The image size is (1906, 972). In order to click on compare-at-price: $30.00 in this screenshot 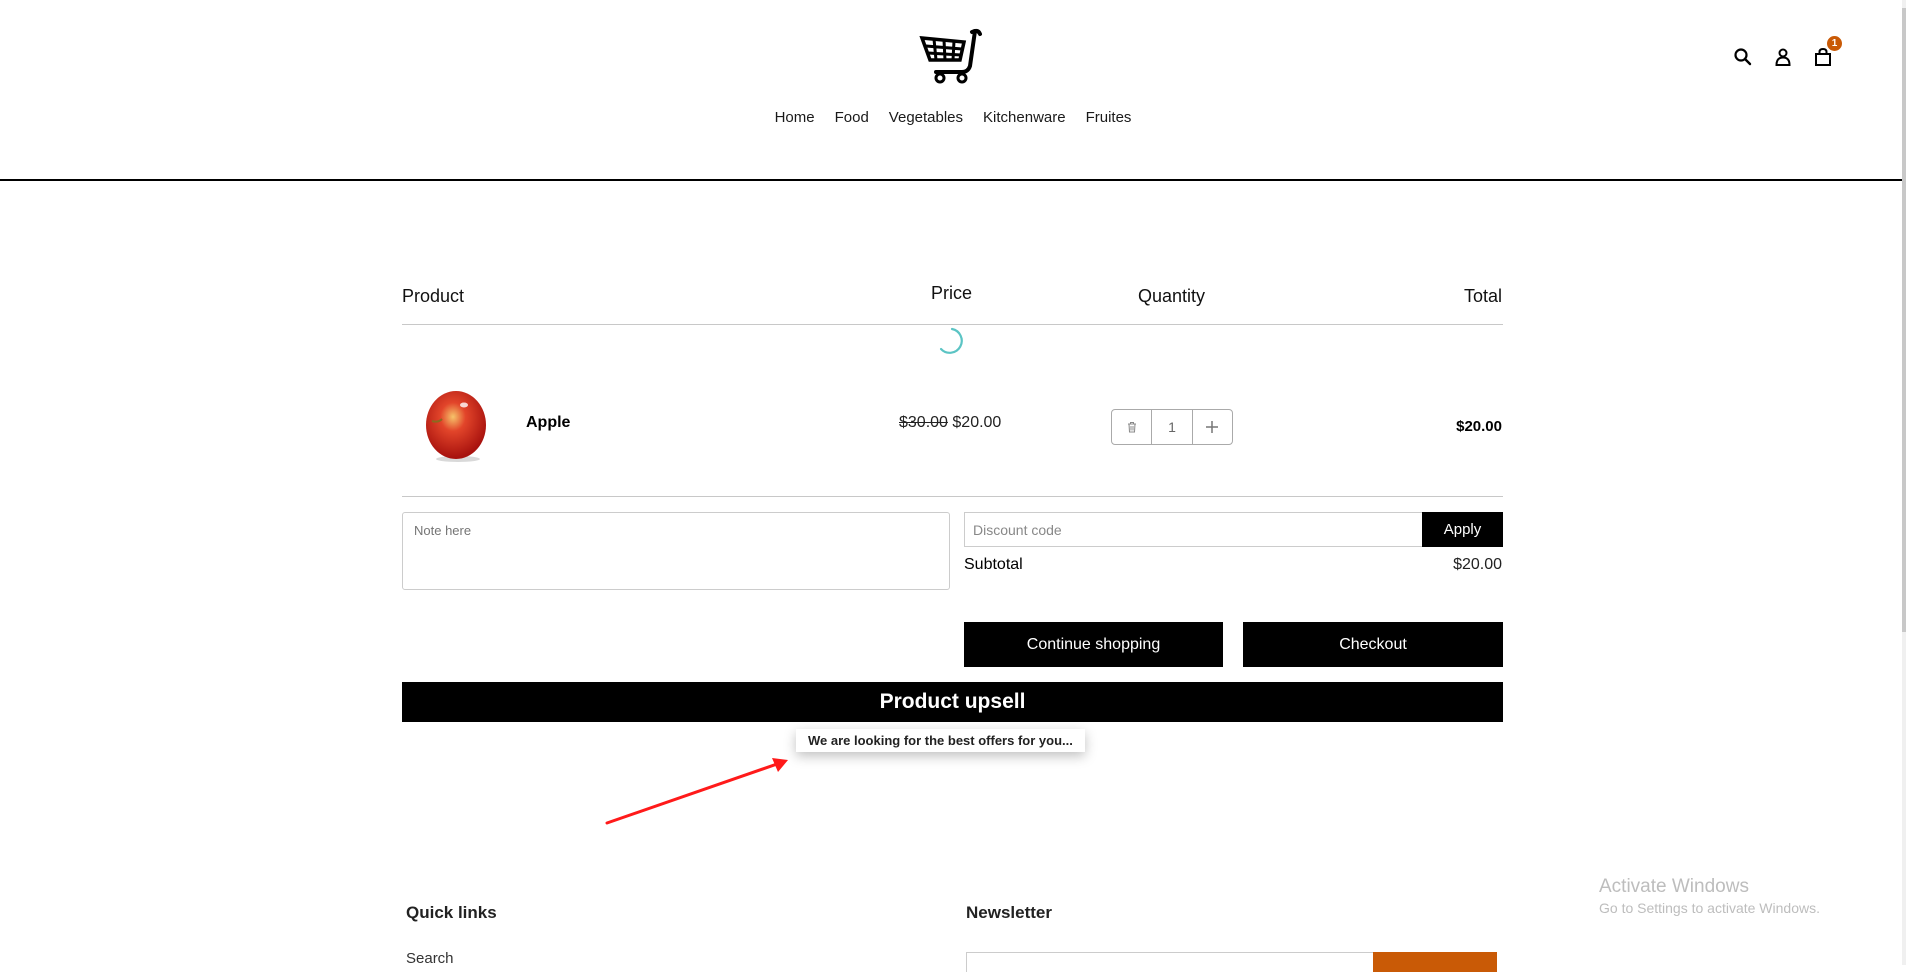, I will do `click(923, 422)`.